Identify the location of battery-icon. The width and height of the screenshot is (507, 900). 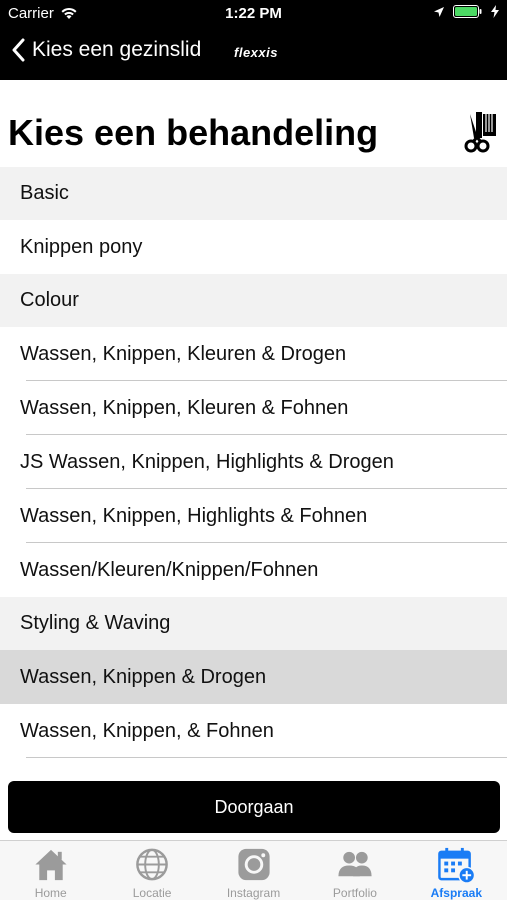
(467, 11).